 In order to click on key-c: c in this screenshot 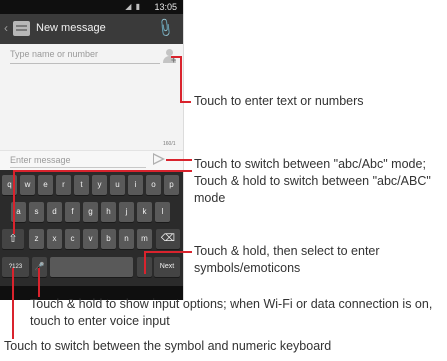, I will do `click(72, 239)`.